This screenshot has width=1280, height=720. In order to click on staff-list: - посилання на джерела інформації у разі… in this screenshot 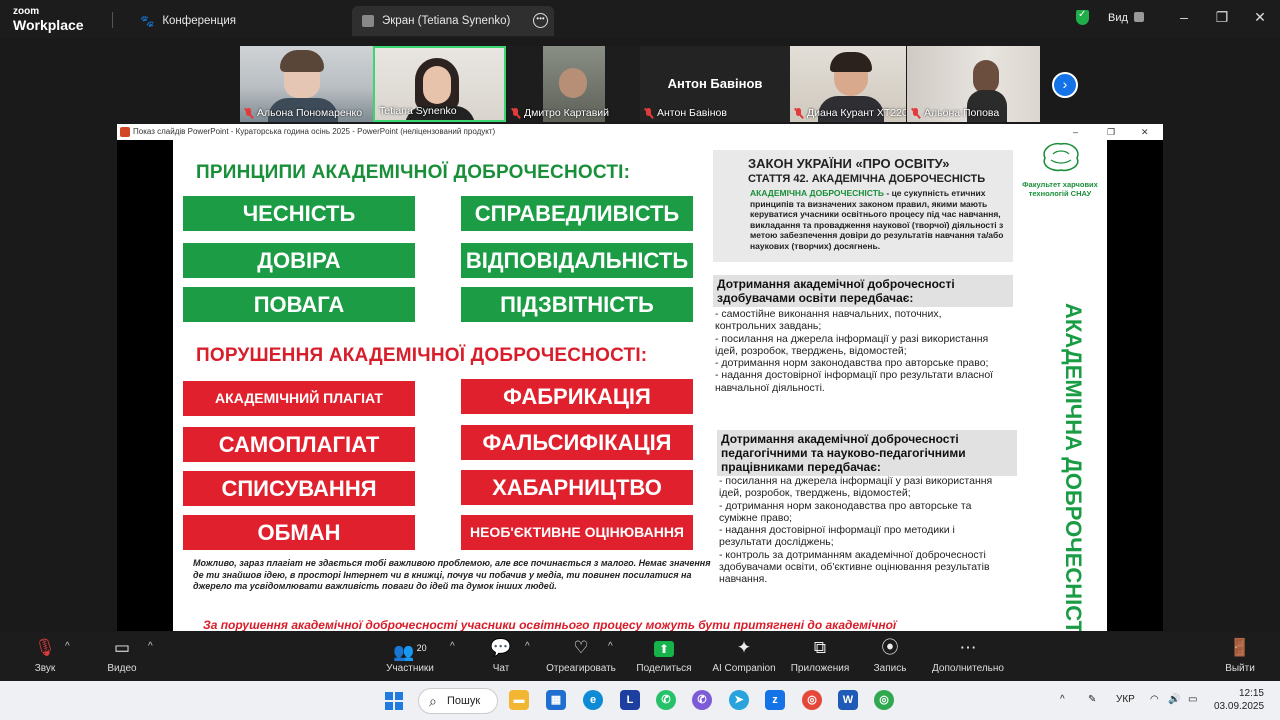, I will do `click(864, 530)`.